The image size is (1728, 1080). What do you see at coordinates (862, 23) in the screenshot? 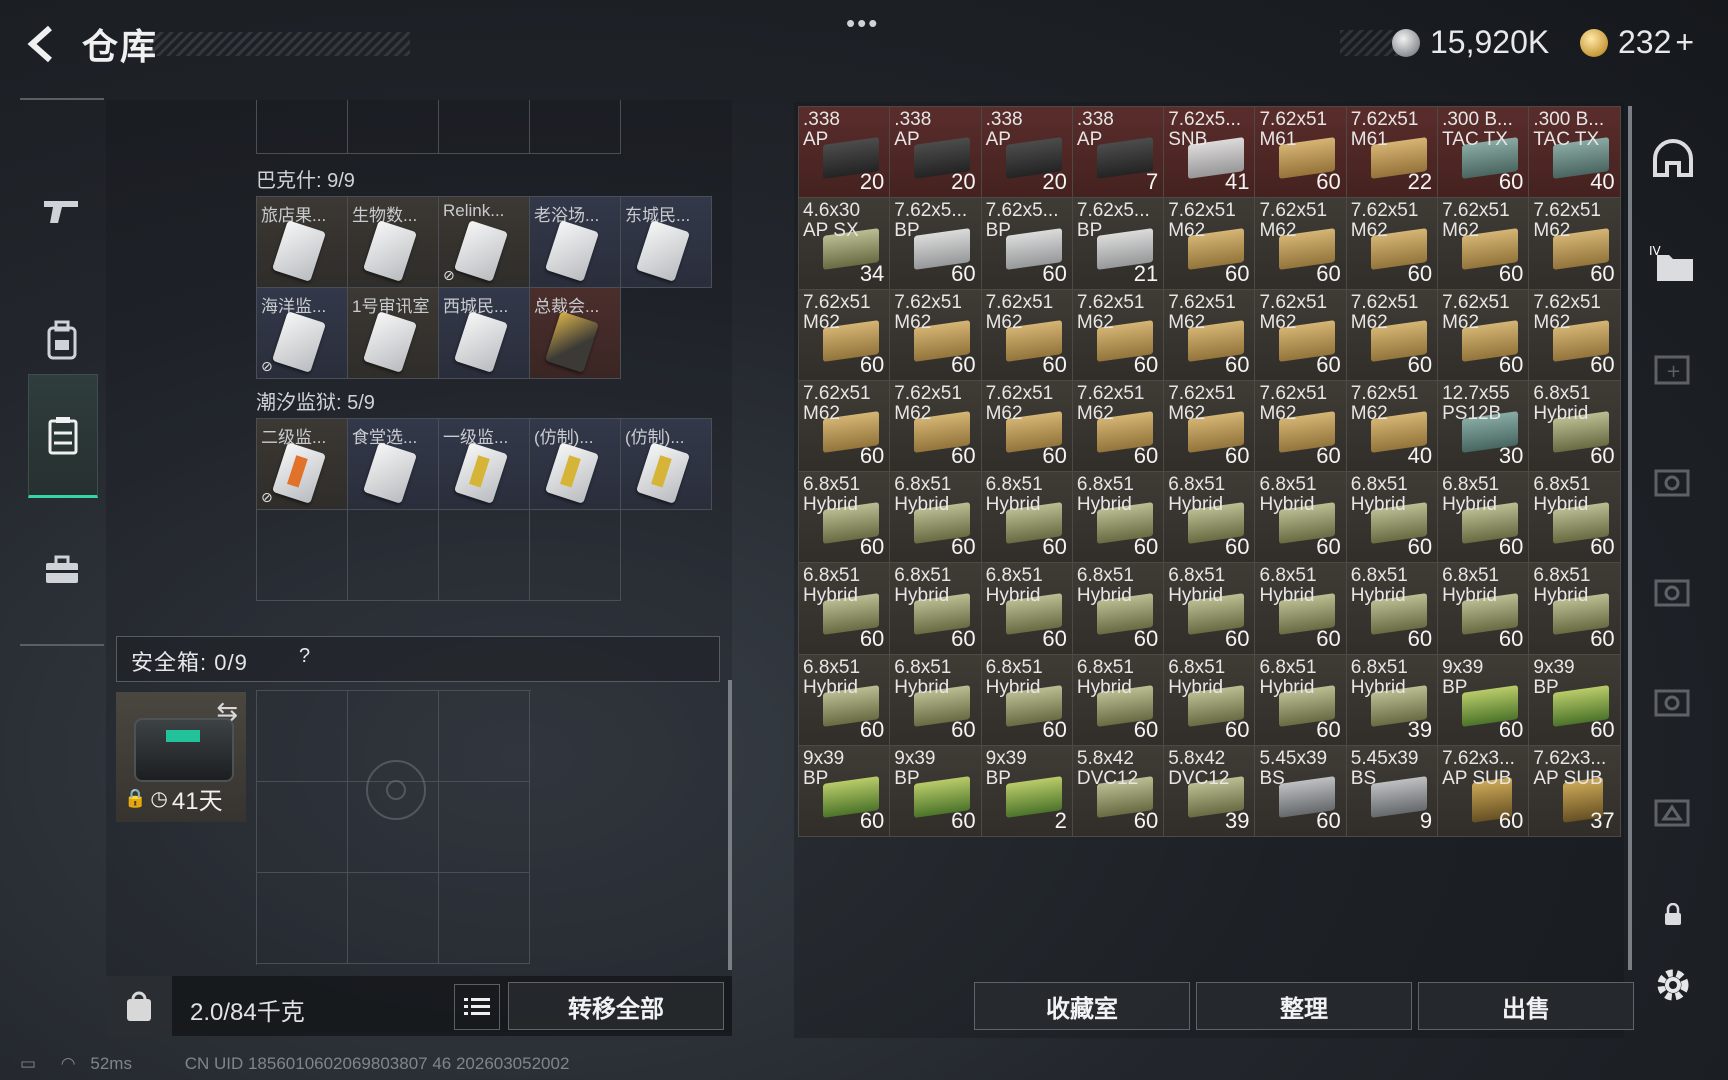
I see `more-menu-button: •••` at bounding box center [862, 23].